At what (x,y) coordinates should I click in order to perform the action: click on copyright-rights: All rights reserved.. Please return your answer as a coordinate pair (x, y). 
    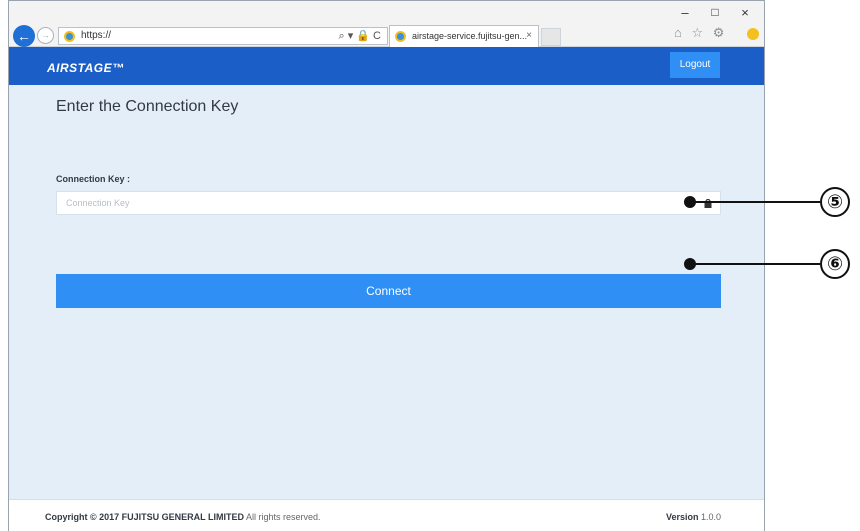
    Looking at the image, I should click on (283, 517).